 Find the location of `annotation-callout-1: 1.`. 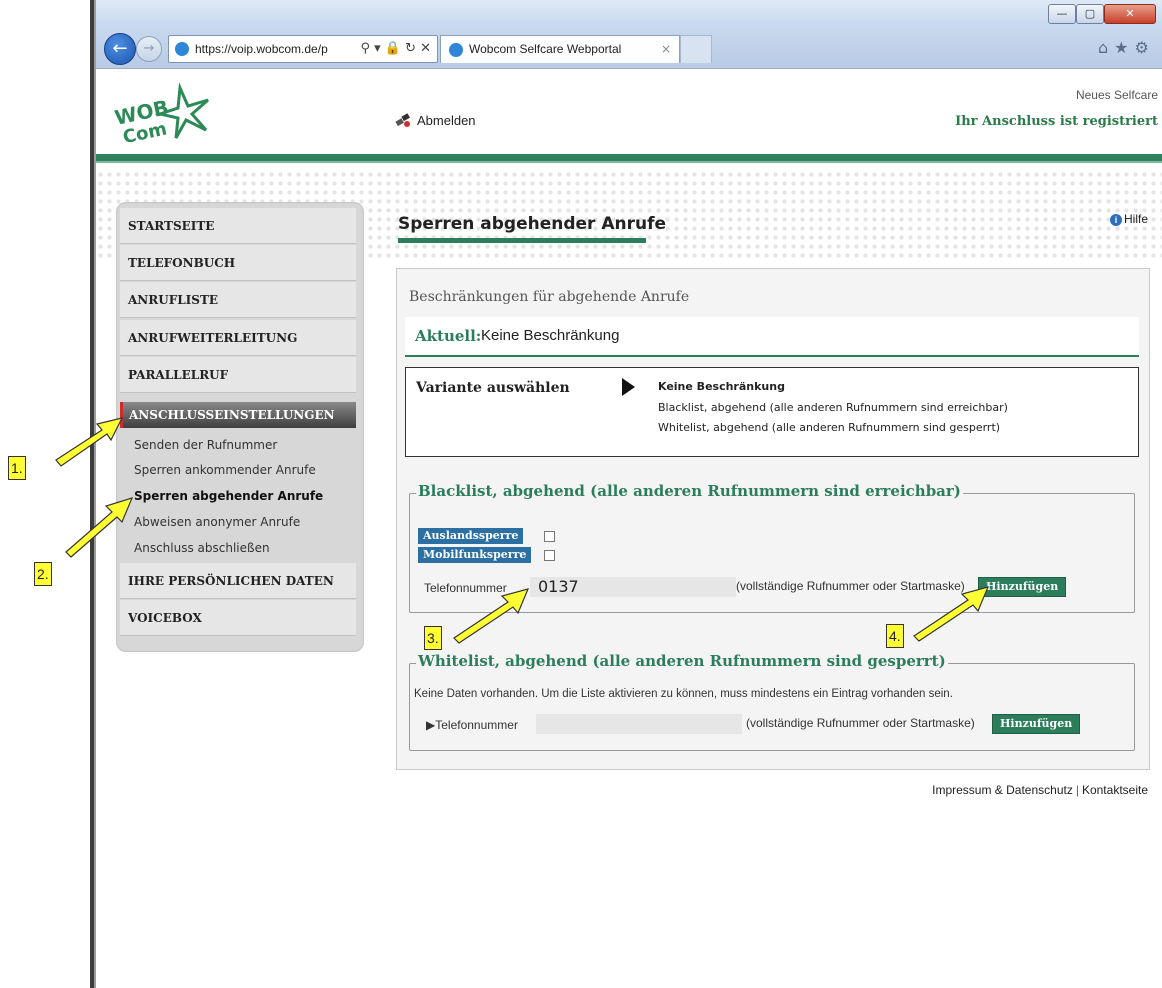

annotation-callout-1: 1. is located at coordinates (17, 468).